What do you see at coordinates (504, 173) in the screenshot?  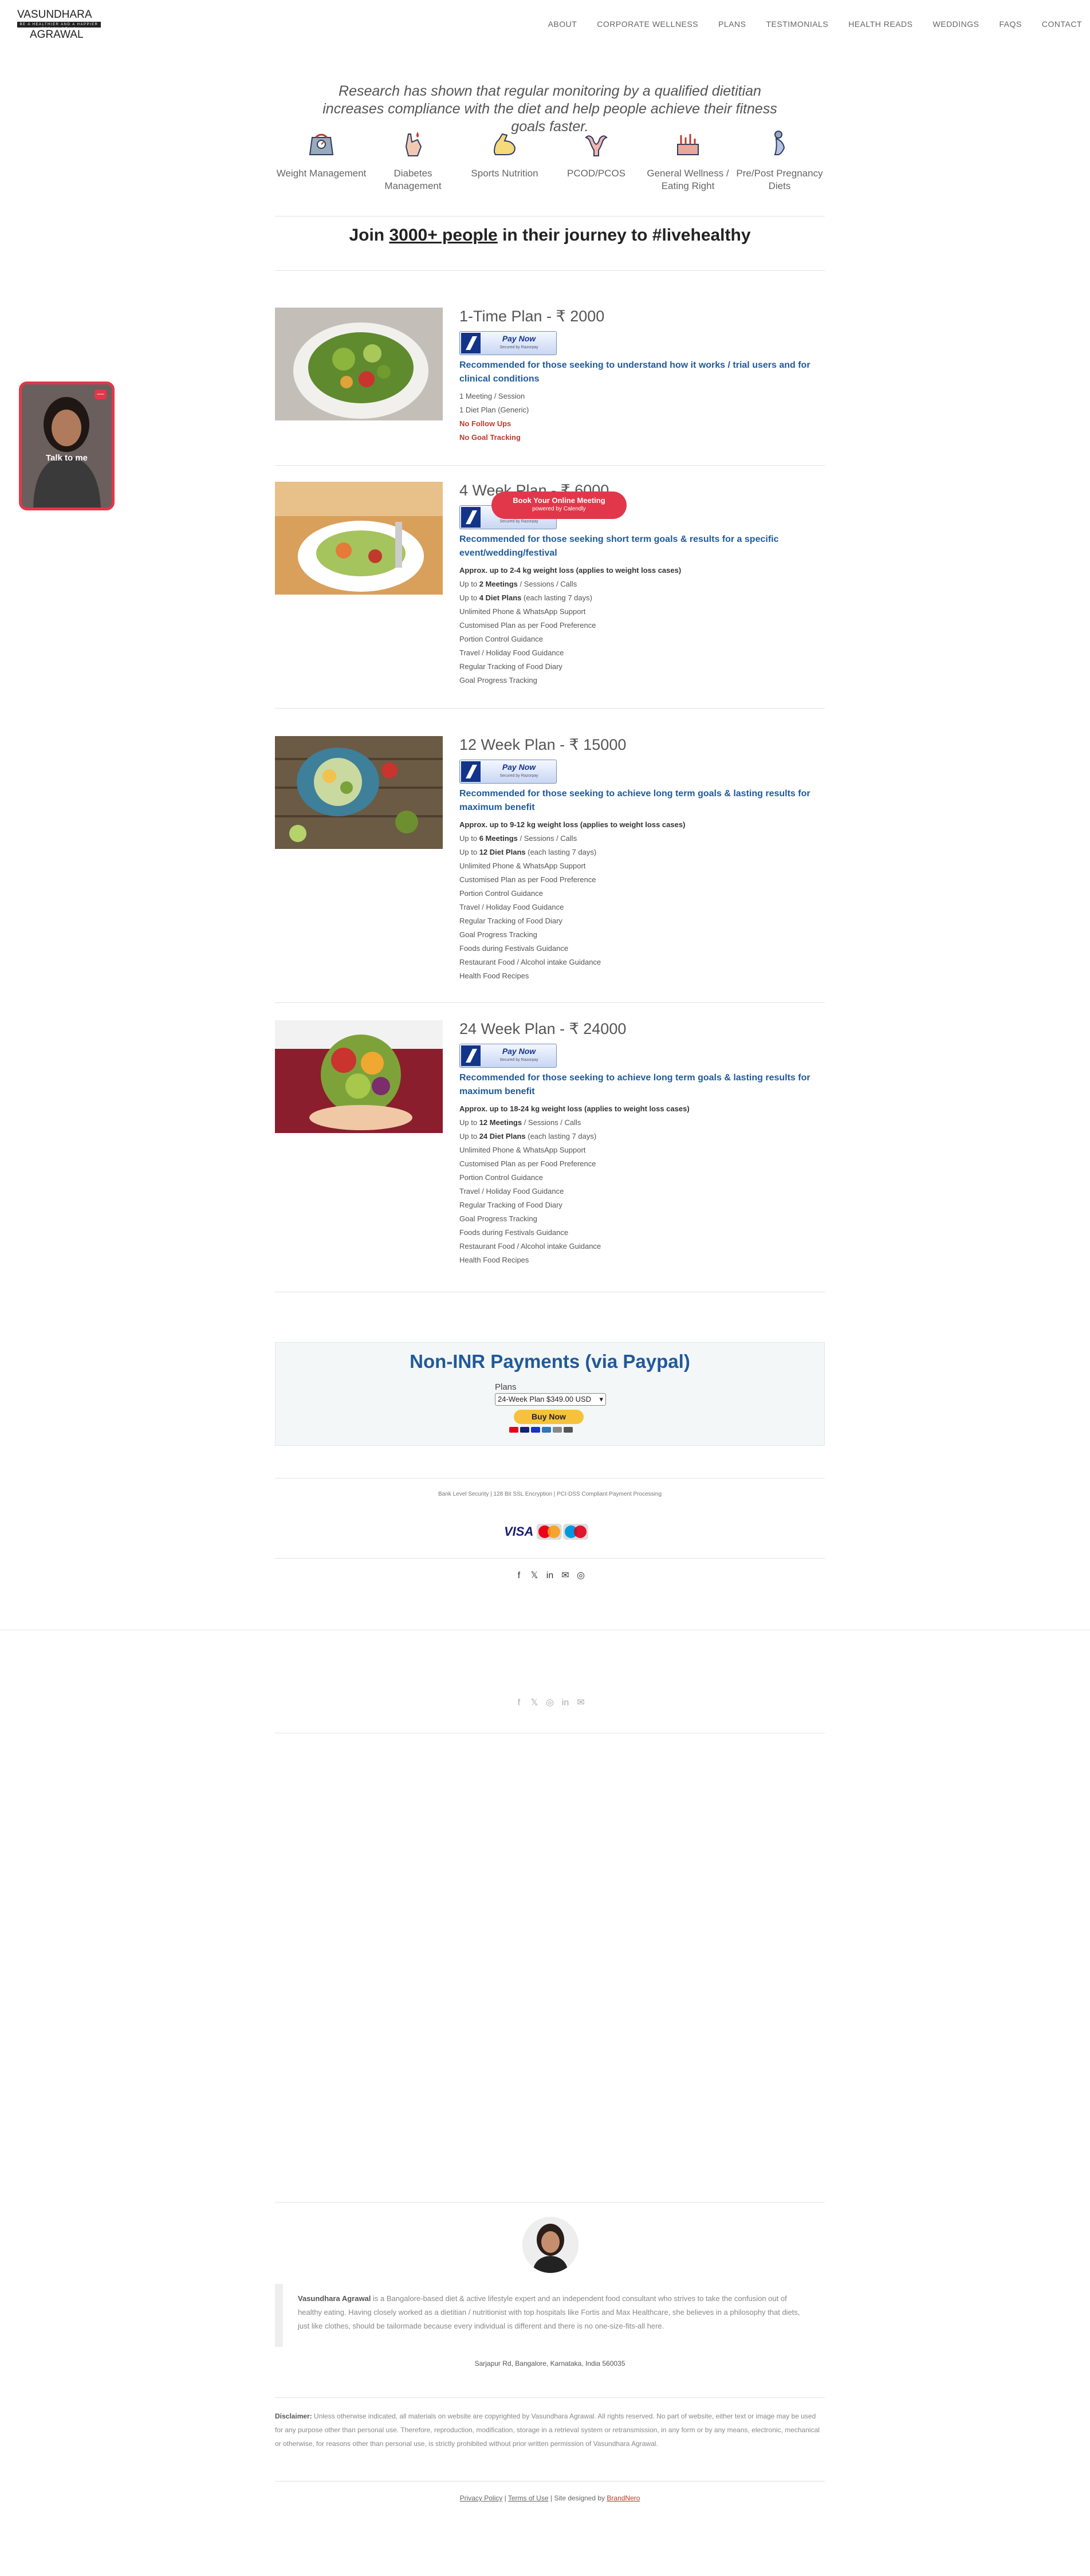 I see `category-label: Sports Nutrition` at bounding box center [504, 173].